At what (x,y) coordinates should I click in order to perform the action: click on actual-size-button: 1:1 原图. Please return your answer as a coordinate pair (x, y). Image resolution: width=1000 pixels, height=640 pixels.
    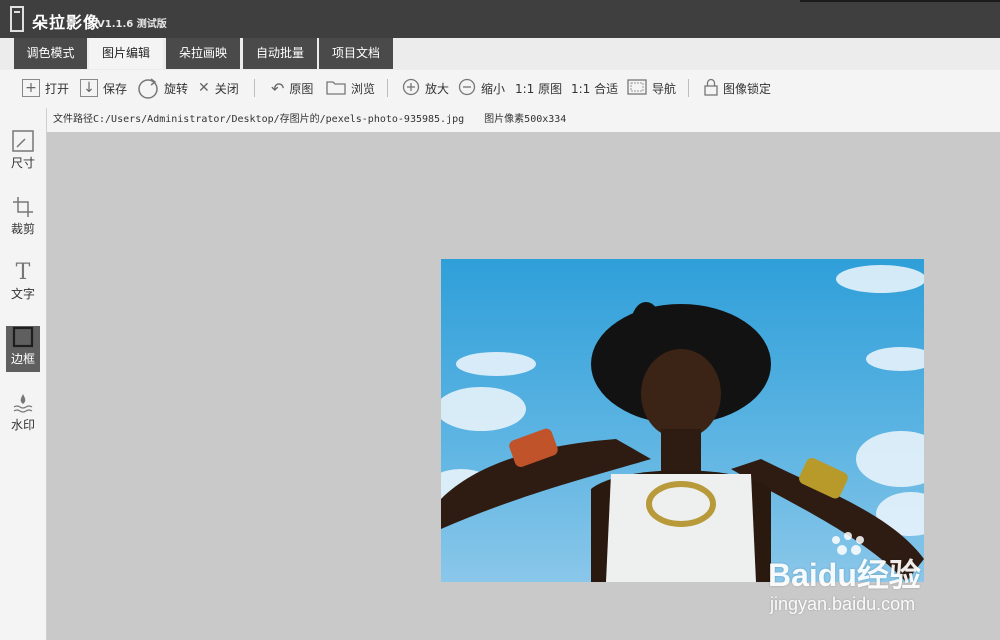
    Looking at the image, I should click on (538, 88).